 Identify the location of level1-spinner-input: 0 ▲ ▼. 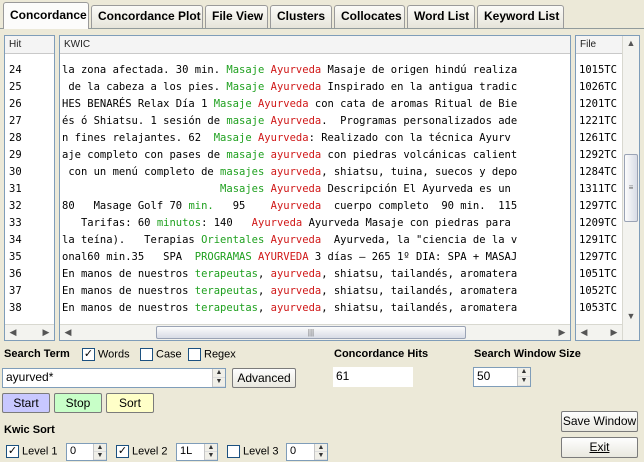
(86, 452).